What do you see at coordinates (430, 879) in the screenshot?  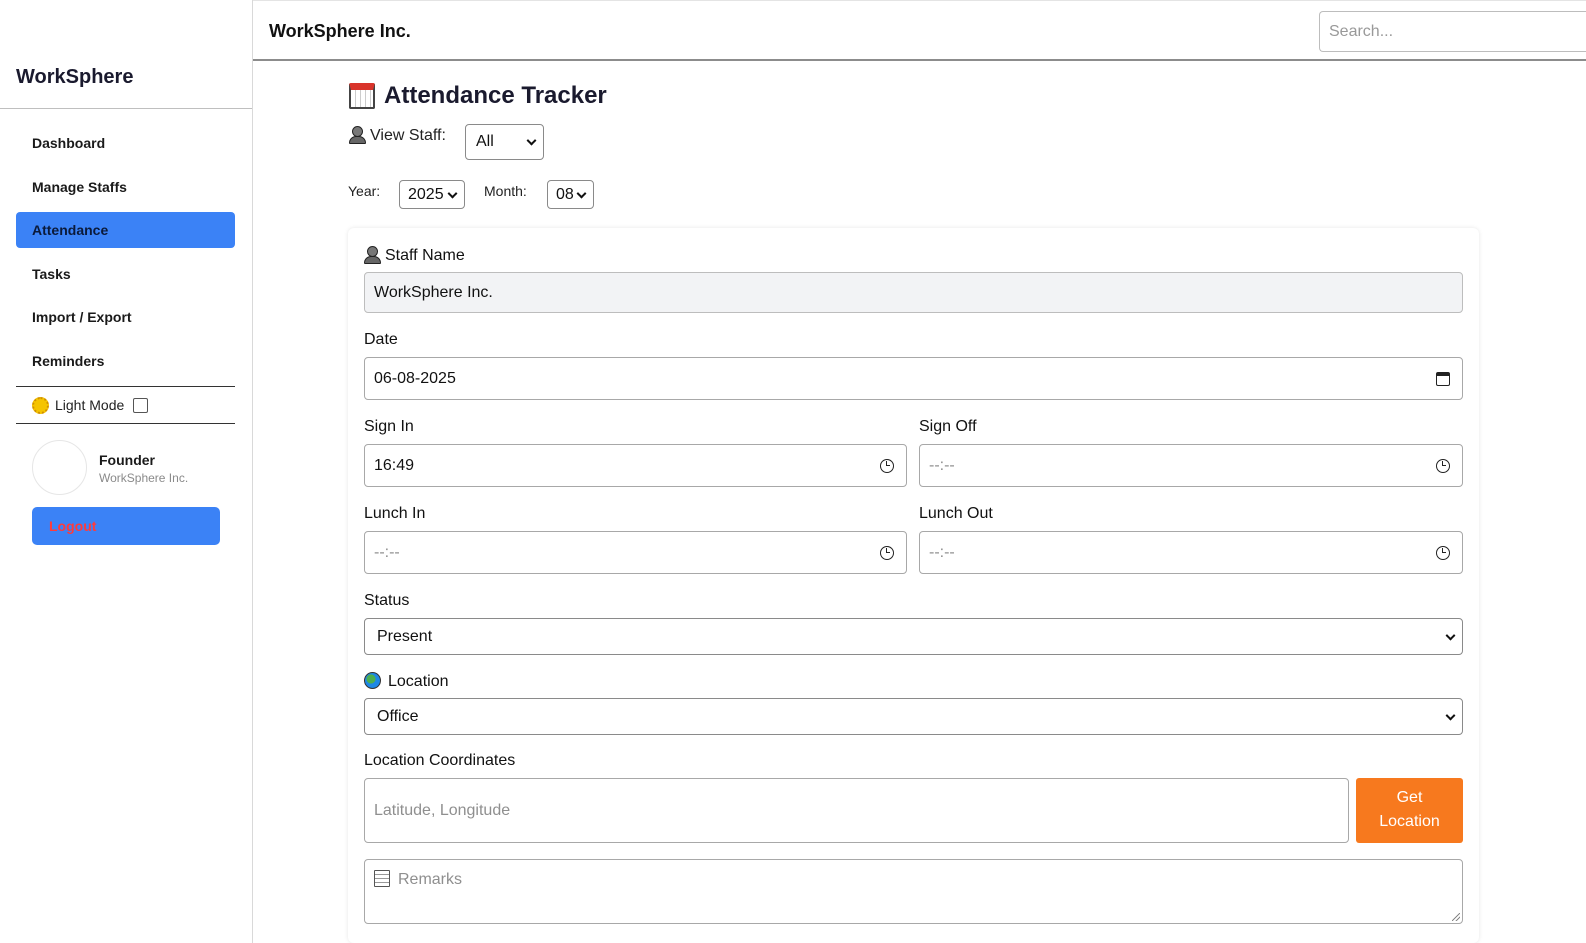 I see `remarks-placeholder: Remarks` at bounding box center [430, 879].